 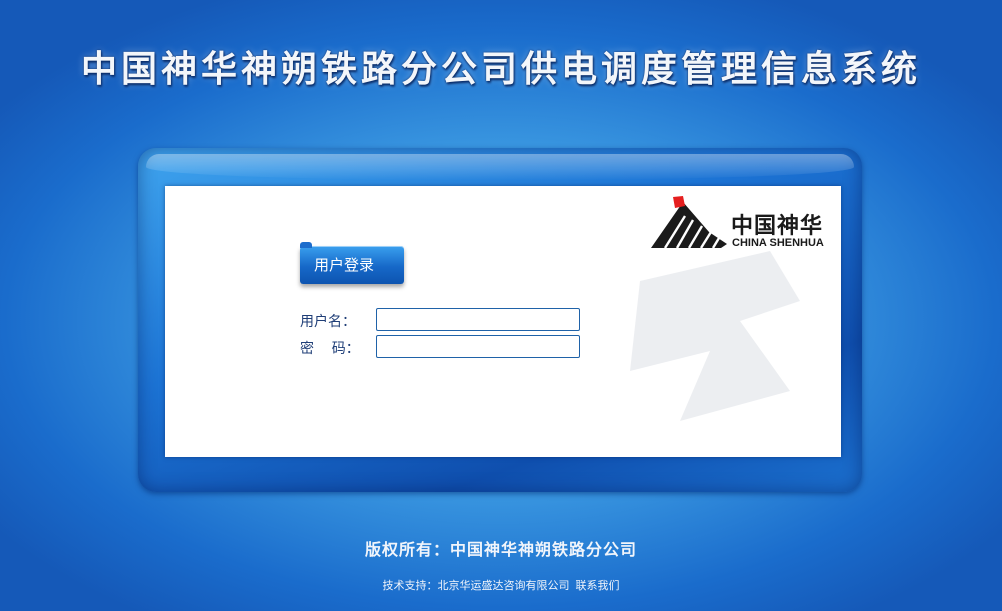 I want to click on shenhua-logo-icon, so click(x=689, y=222).